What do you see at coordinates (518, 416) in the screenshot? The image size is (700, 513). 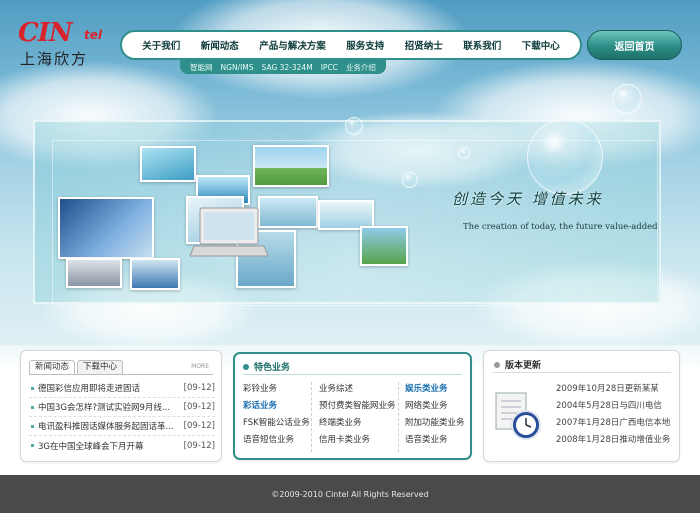 I see `calendar-clock-icon` at bounding box center [518, 416].